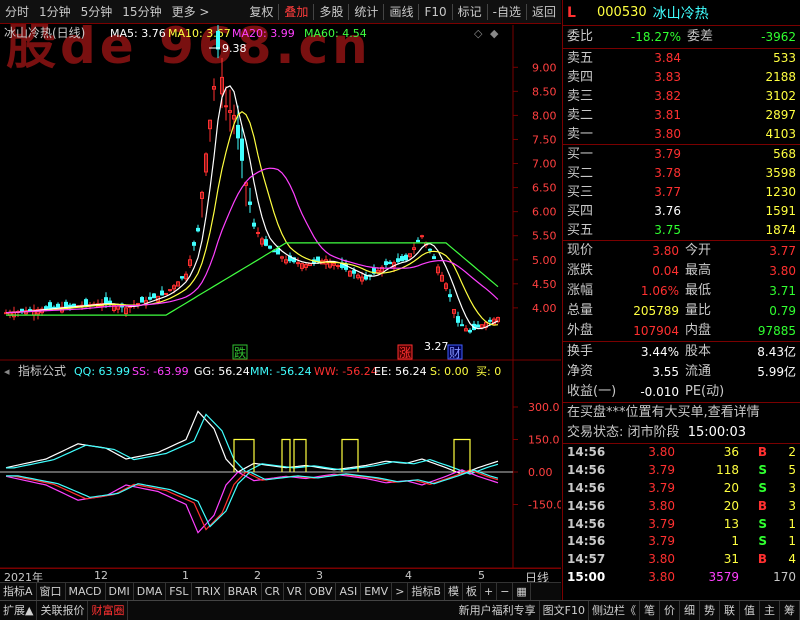  What do you see at coordinates (366, 12) in the screenshot?
I see `stats-button: 统计` at bounding box center [366, 12].